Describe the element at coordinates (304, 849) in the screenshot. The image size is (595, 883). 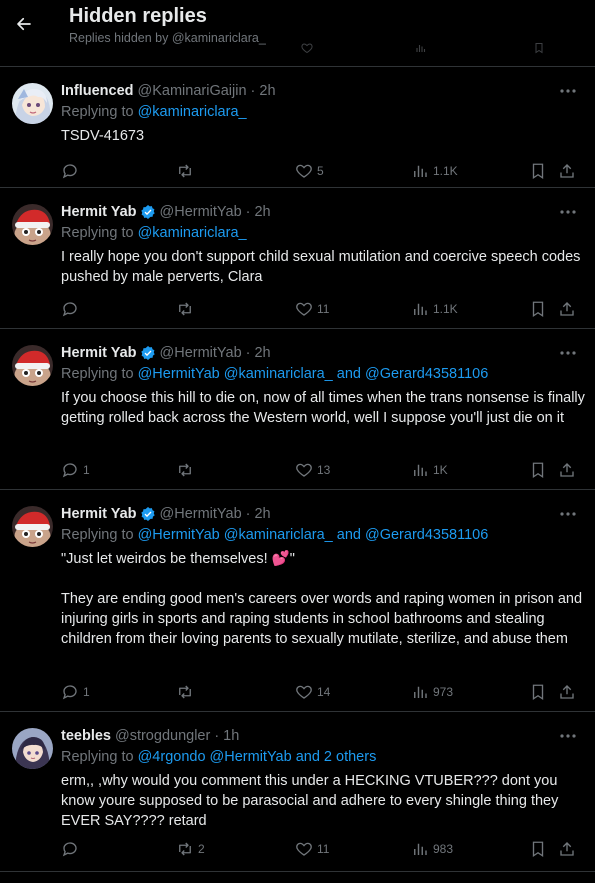
I see `heart-icon` at that location.